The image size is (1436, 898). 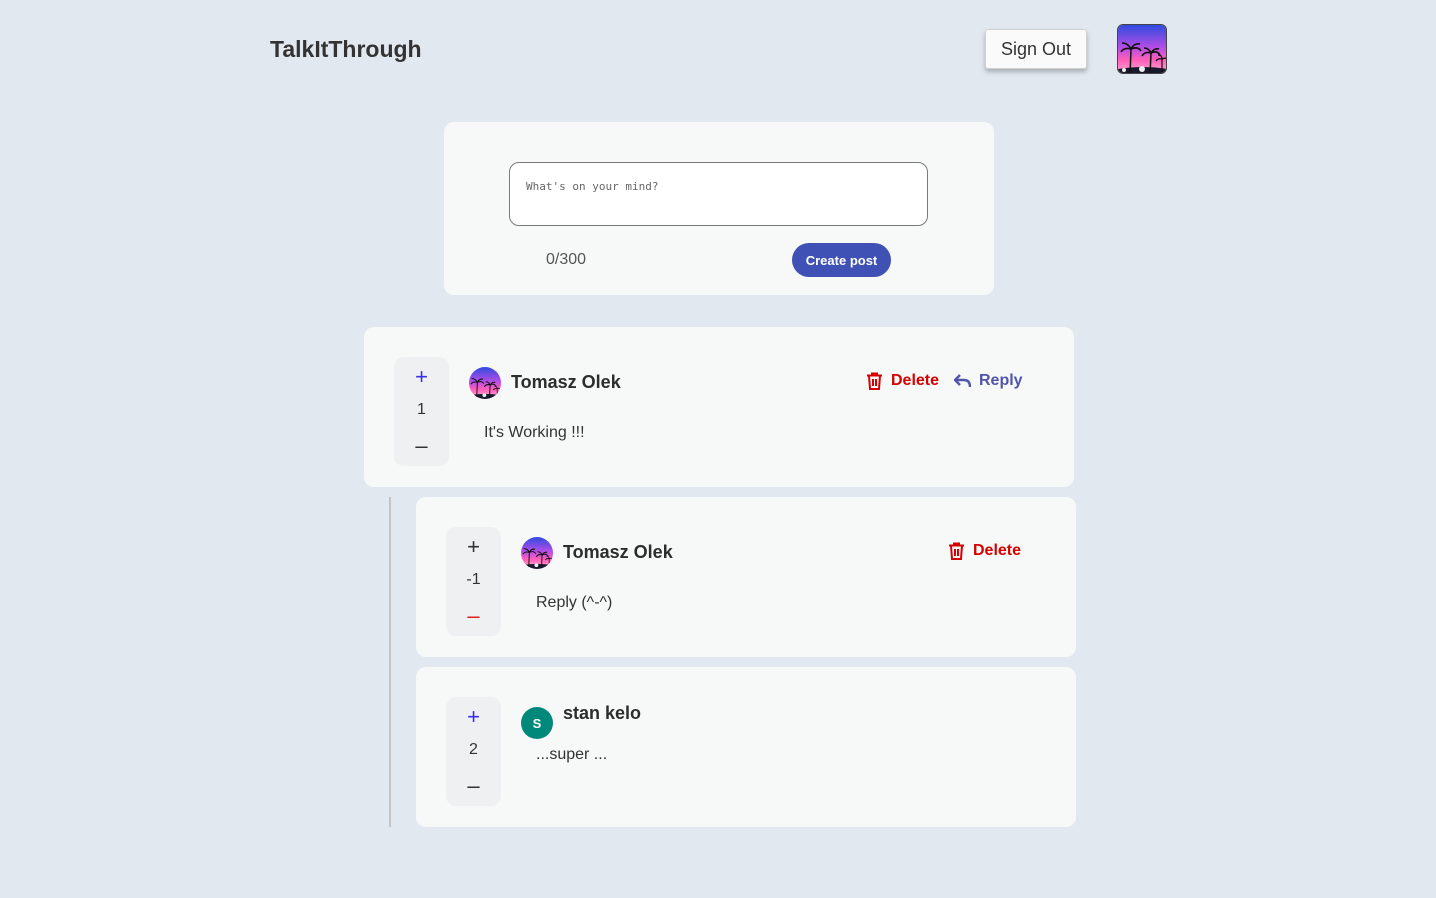 I want to click on vote-control: + 1 –, so click(x=421, y=411).